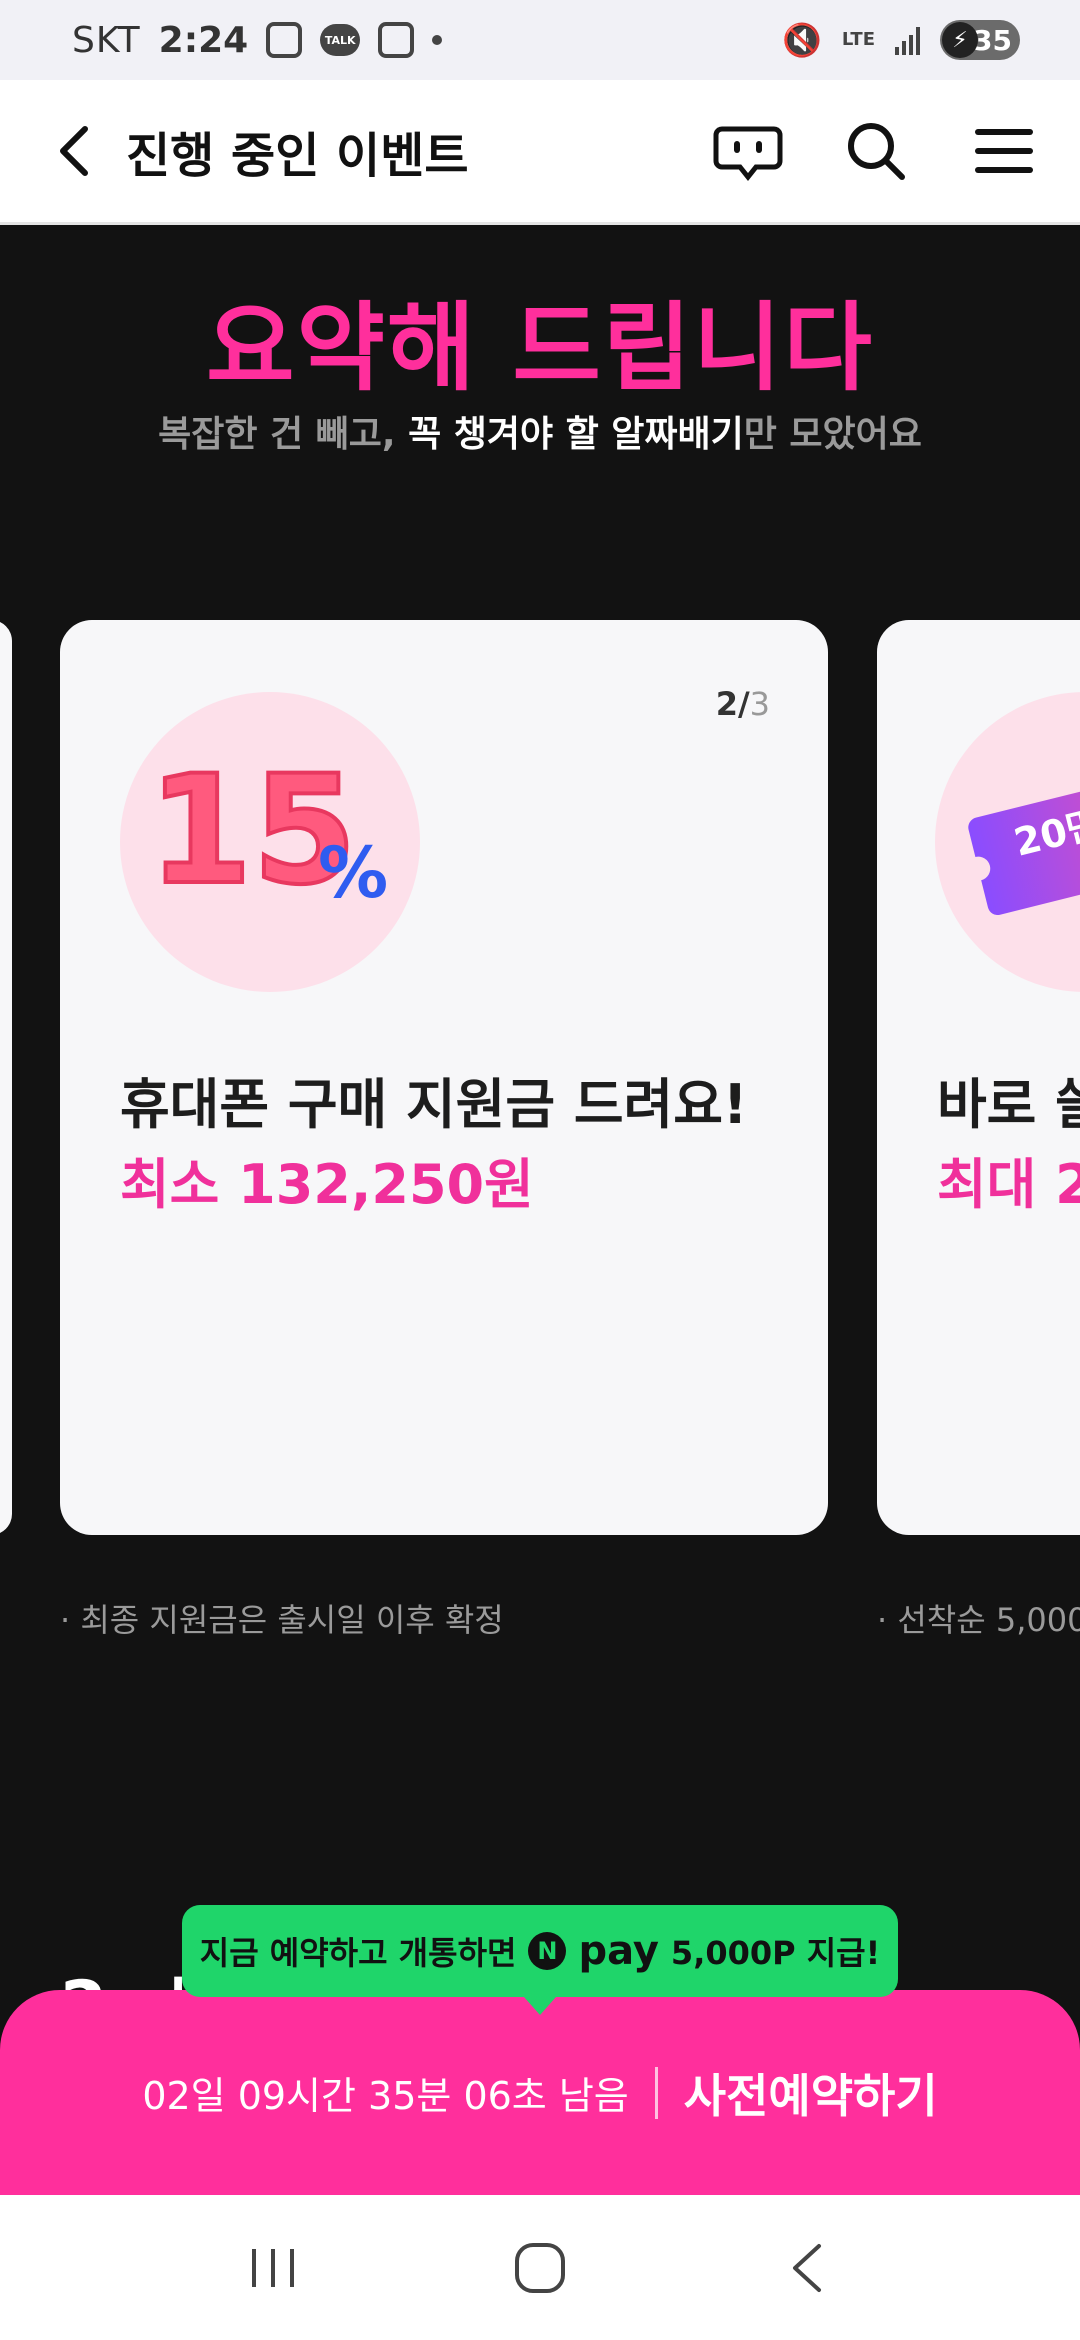 The image size is (1080, 2340). I want to click on chevron-left-icon, so click(74, 151).